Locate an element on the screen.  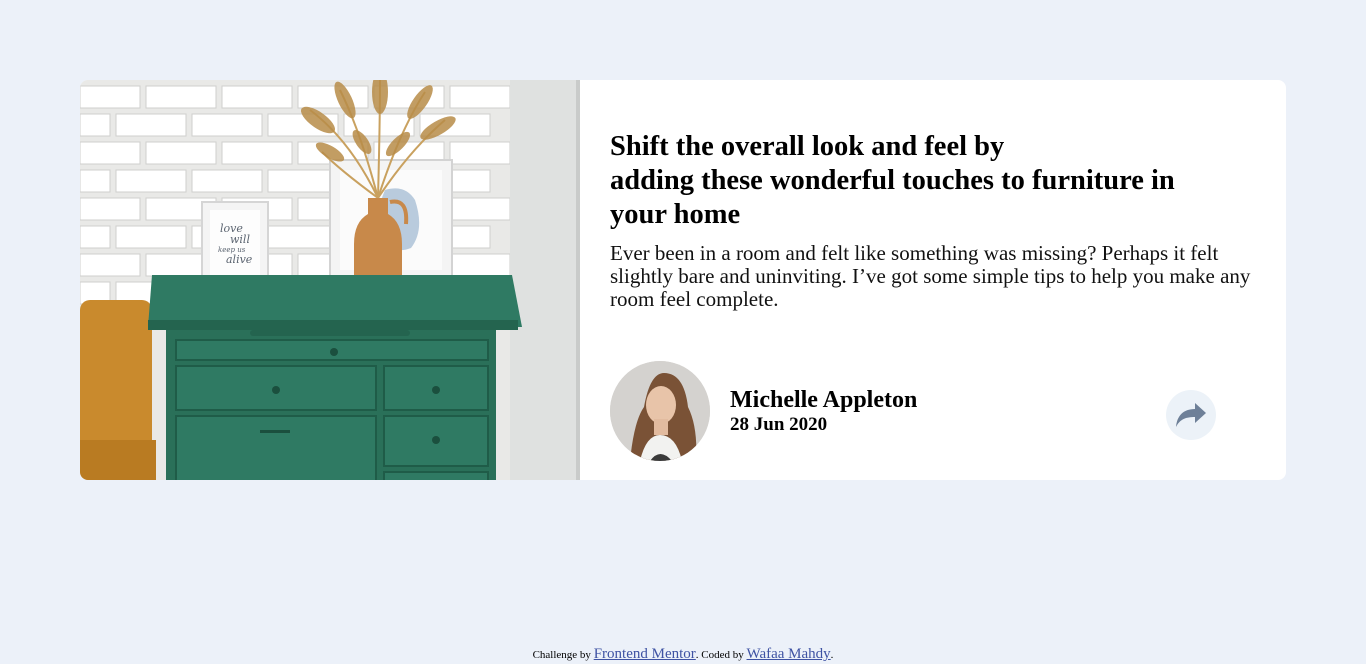
article-title-line-3: your home is located at coordinates (675, 214).